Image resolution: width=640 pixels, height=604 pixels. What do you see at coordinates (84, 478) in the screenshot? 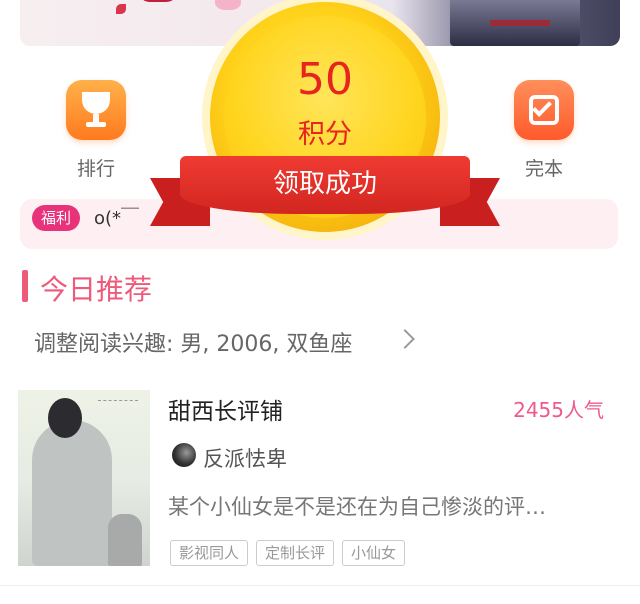
I see `book-cover` at bounding box center [84, 478].